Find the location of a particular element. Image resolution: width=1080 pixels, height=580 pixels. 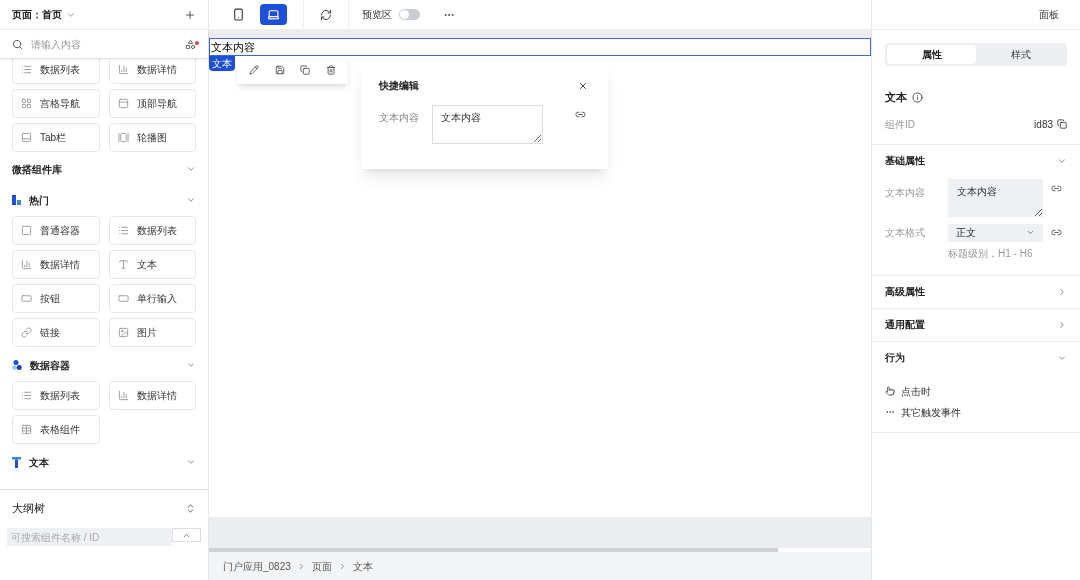

component-card: 轮播图 is located at coordinates (152, 137).